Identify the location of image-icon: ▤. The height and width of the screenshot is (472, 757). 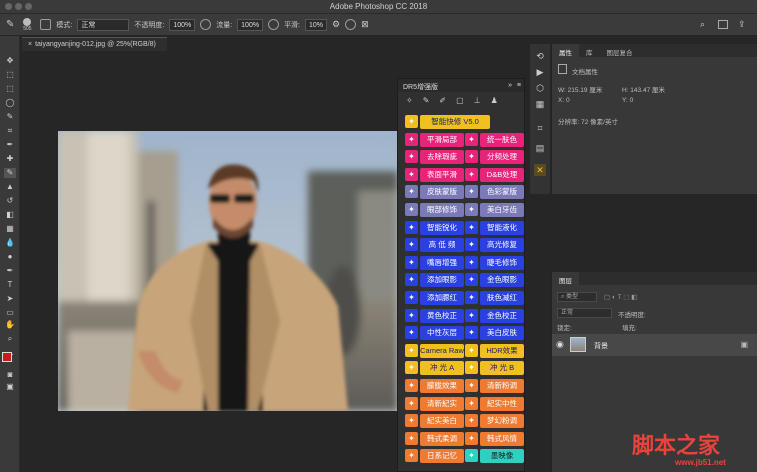
(540, 148).